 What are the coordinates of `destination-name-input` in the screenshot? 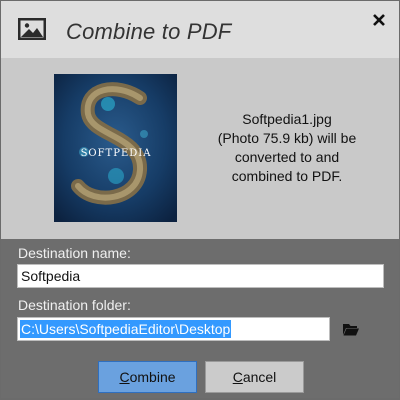 It's located at (200, 276).